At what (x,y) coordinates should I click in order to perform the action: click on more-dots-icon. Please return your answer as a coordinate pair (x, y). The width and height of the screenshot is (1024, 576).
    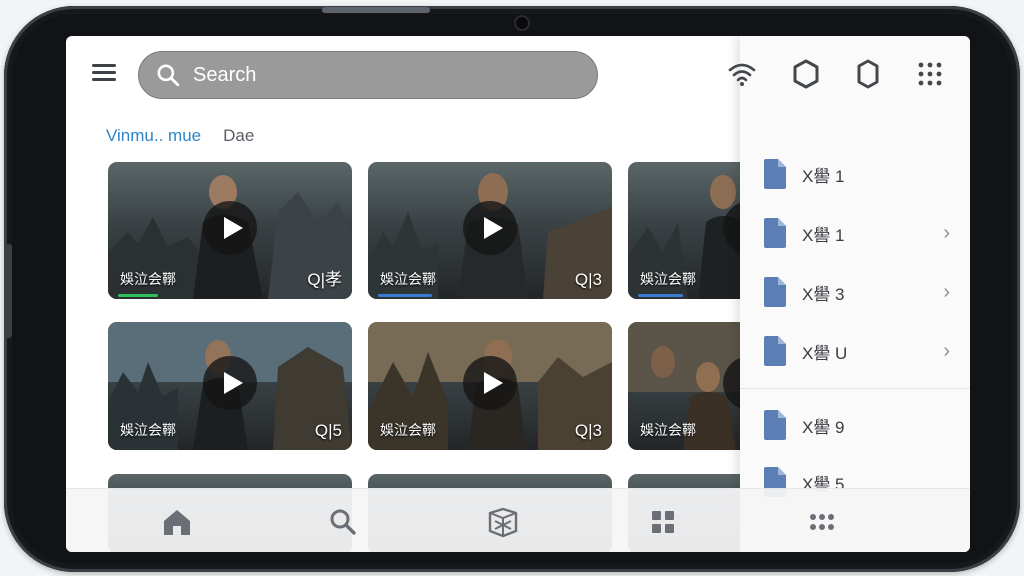
    Looking at the image, I should click on (822, 522).